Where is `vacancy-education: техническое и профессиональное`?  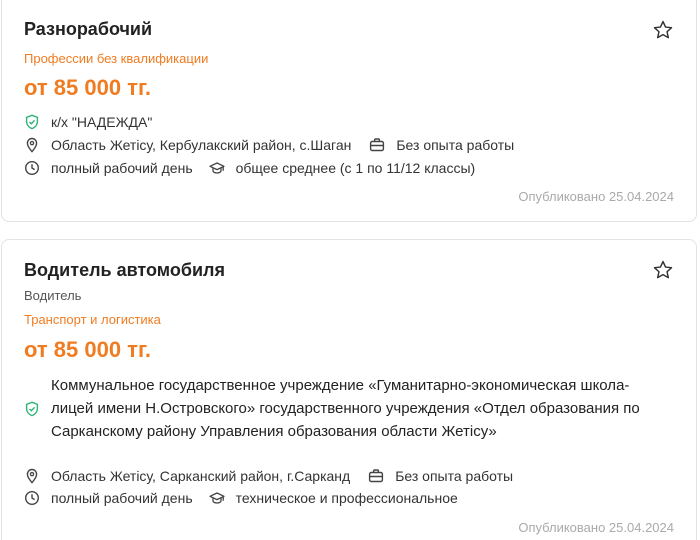
vacancy-education: техническое и профессиональное is located at coordinates (346, 498).